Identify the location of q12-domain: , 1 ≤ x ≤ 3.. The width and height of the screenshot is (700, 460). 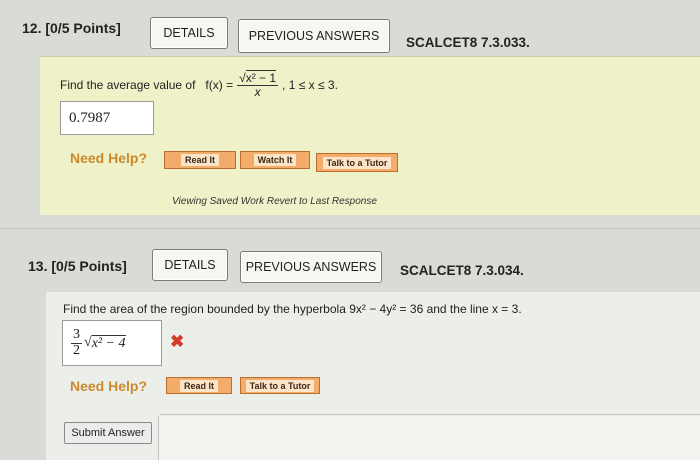
(310, 85).